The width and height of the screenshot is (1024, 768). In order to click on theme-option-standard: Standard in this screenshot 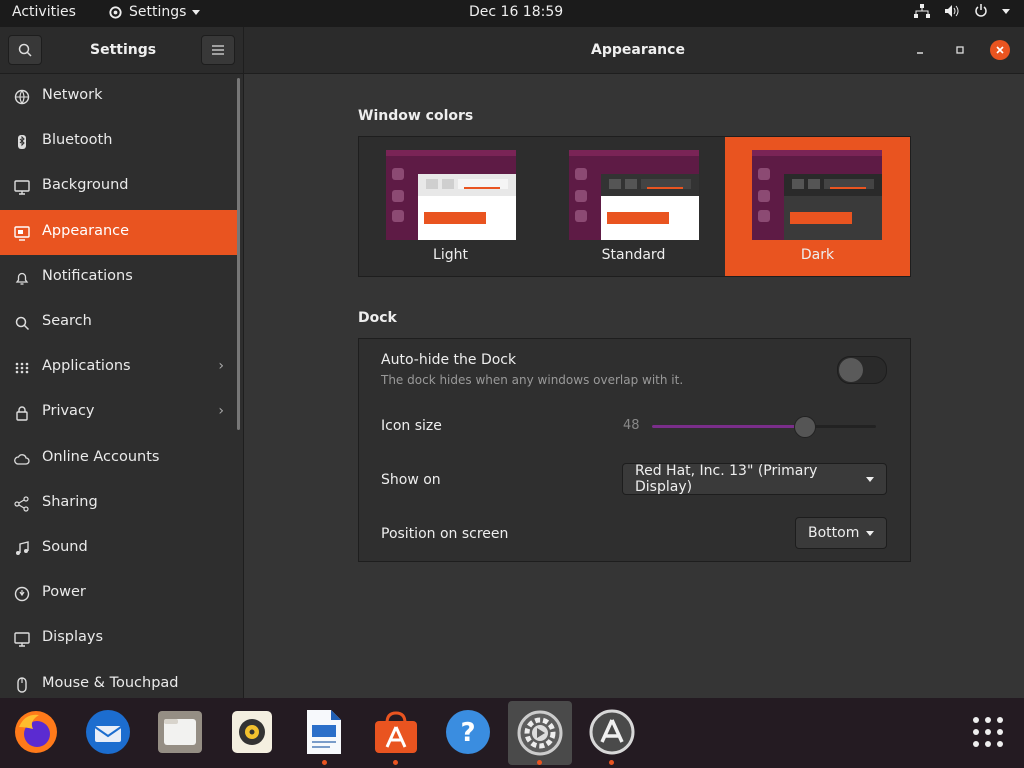, I will do `click(633, 206)`.